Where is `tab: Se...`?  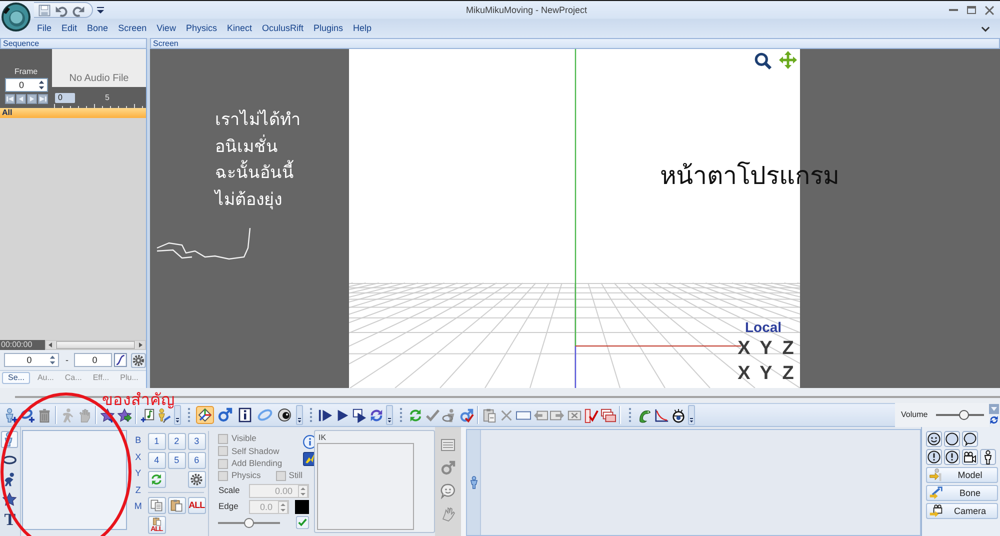 tab: Se... is located at coordinates (16, 378).